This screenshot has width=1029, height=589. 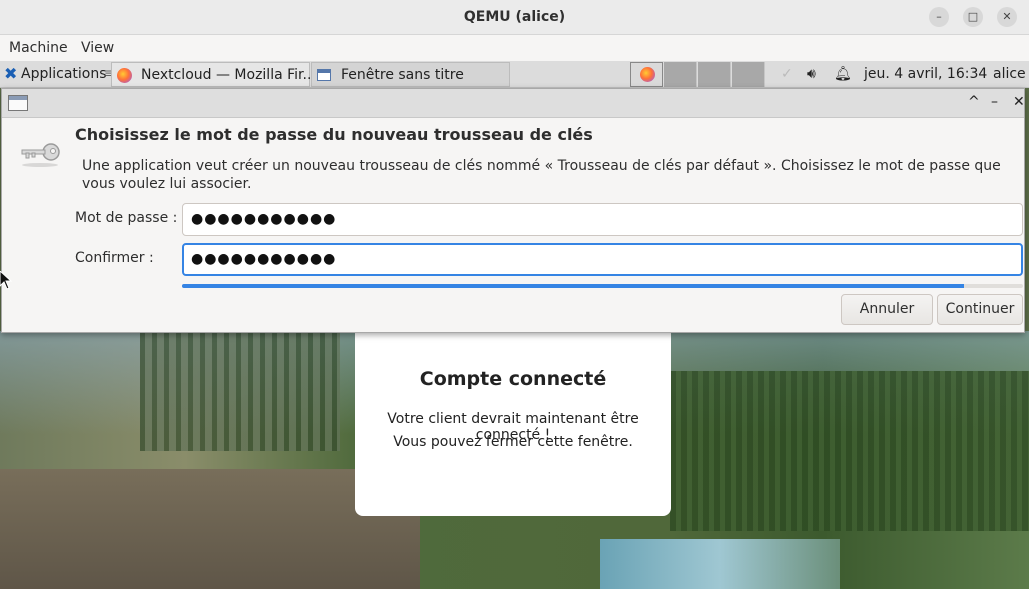 I want to click on volume-icon: 🔊︎, so click(x=811, y=74).